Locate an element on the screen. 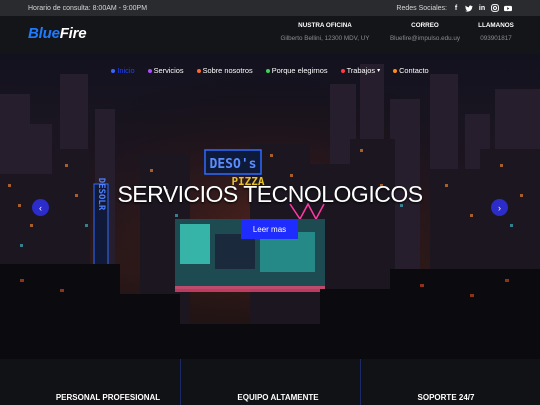 Image resolution: width=540 pixels, height=405 pixels. nav-item-trabajos: Trabajos ▾ is located at coordinates (360, 70).